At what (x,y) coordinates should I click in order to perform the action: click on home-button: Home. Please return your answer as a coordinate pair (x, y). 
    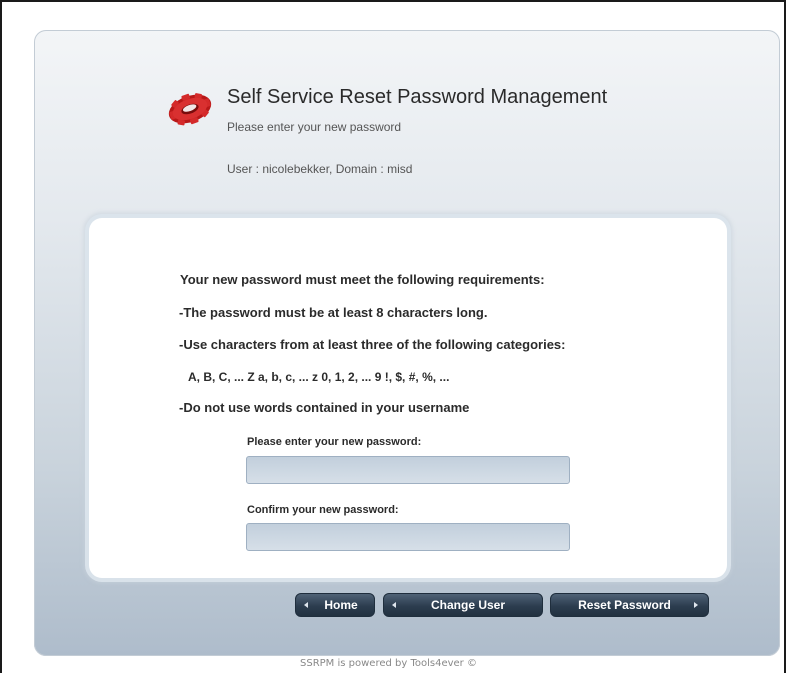
    Looking at the image, I should click on (335, 605).